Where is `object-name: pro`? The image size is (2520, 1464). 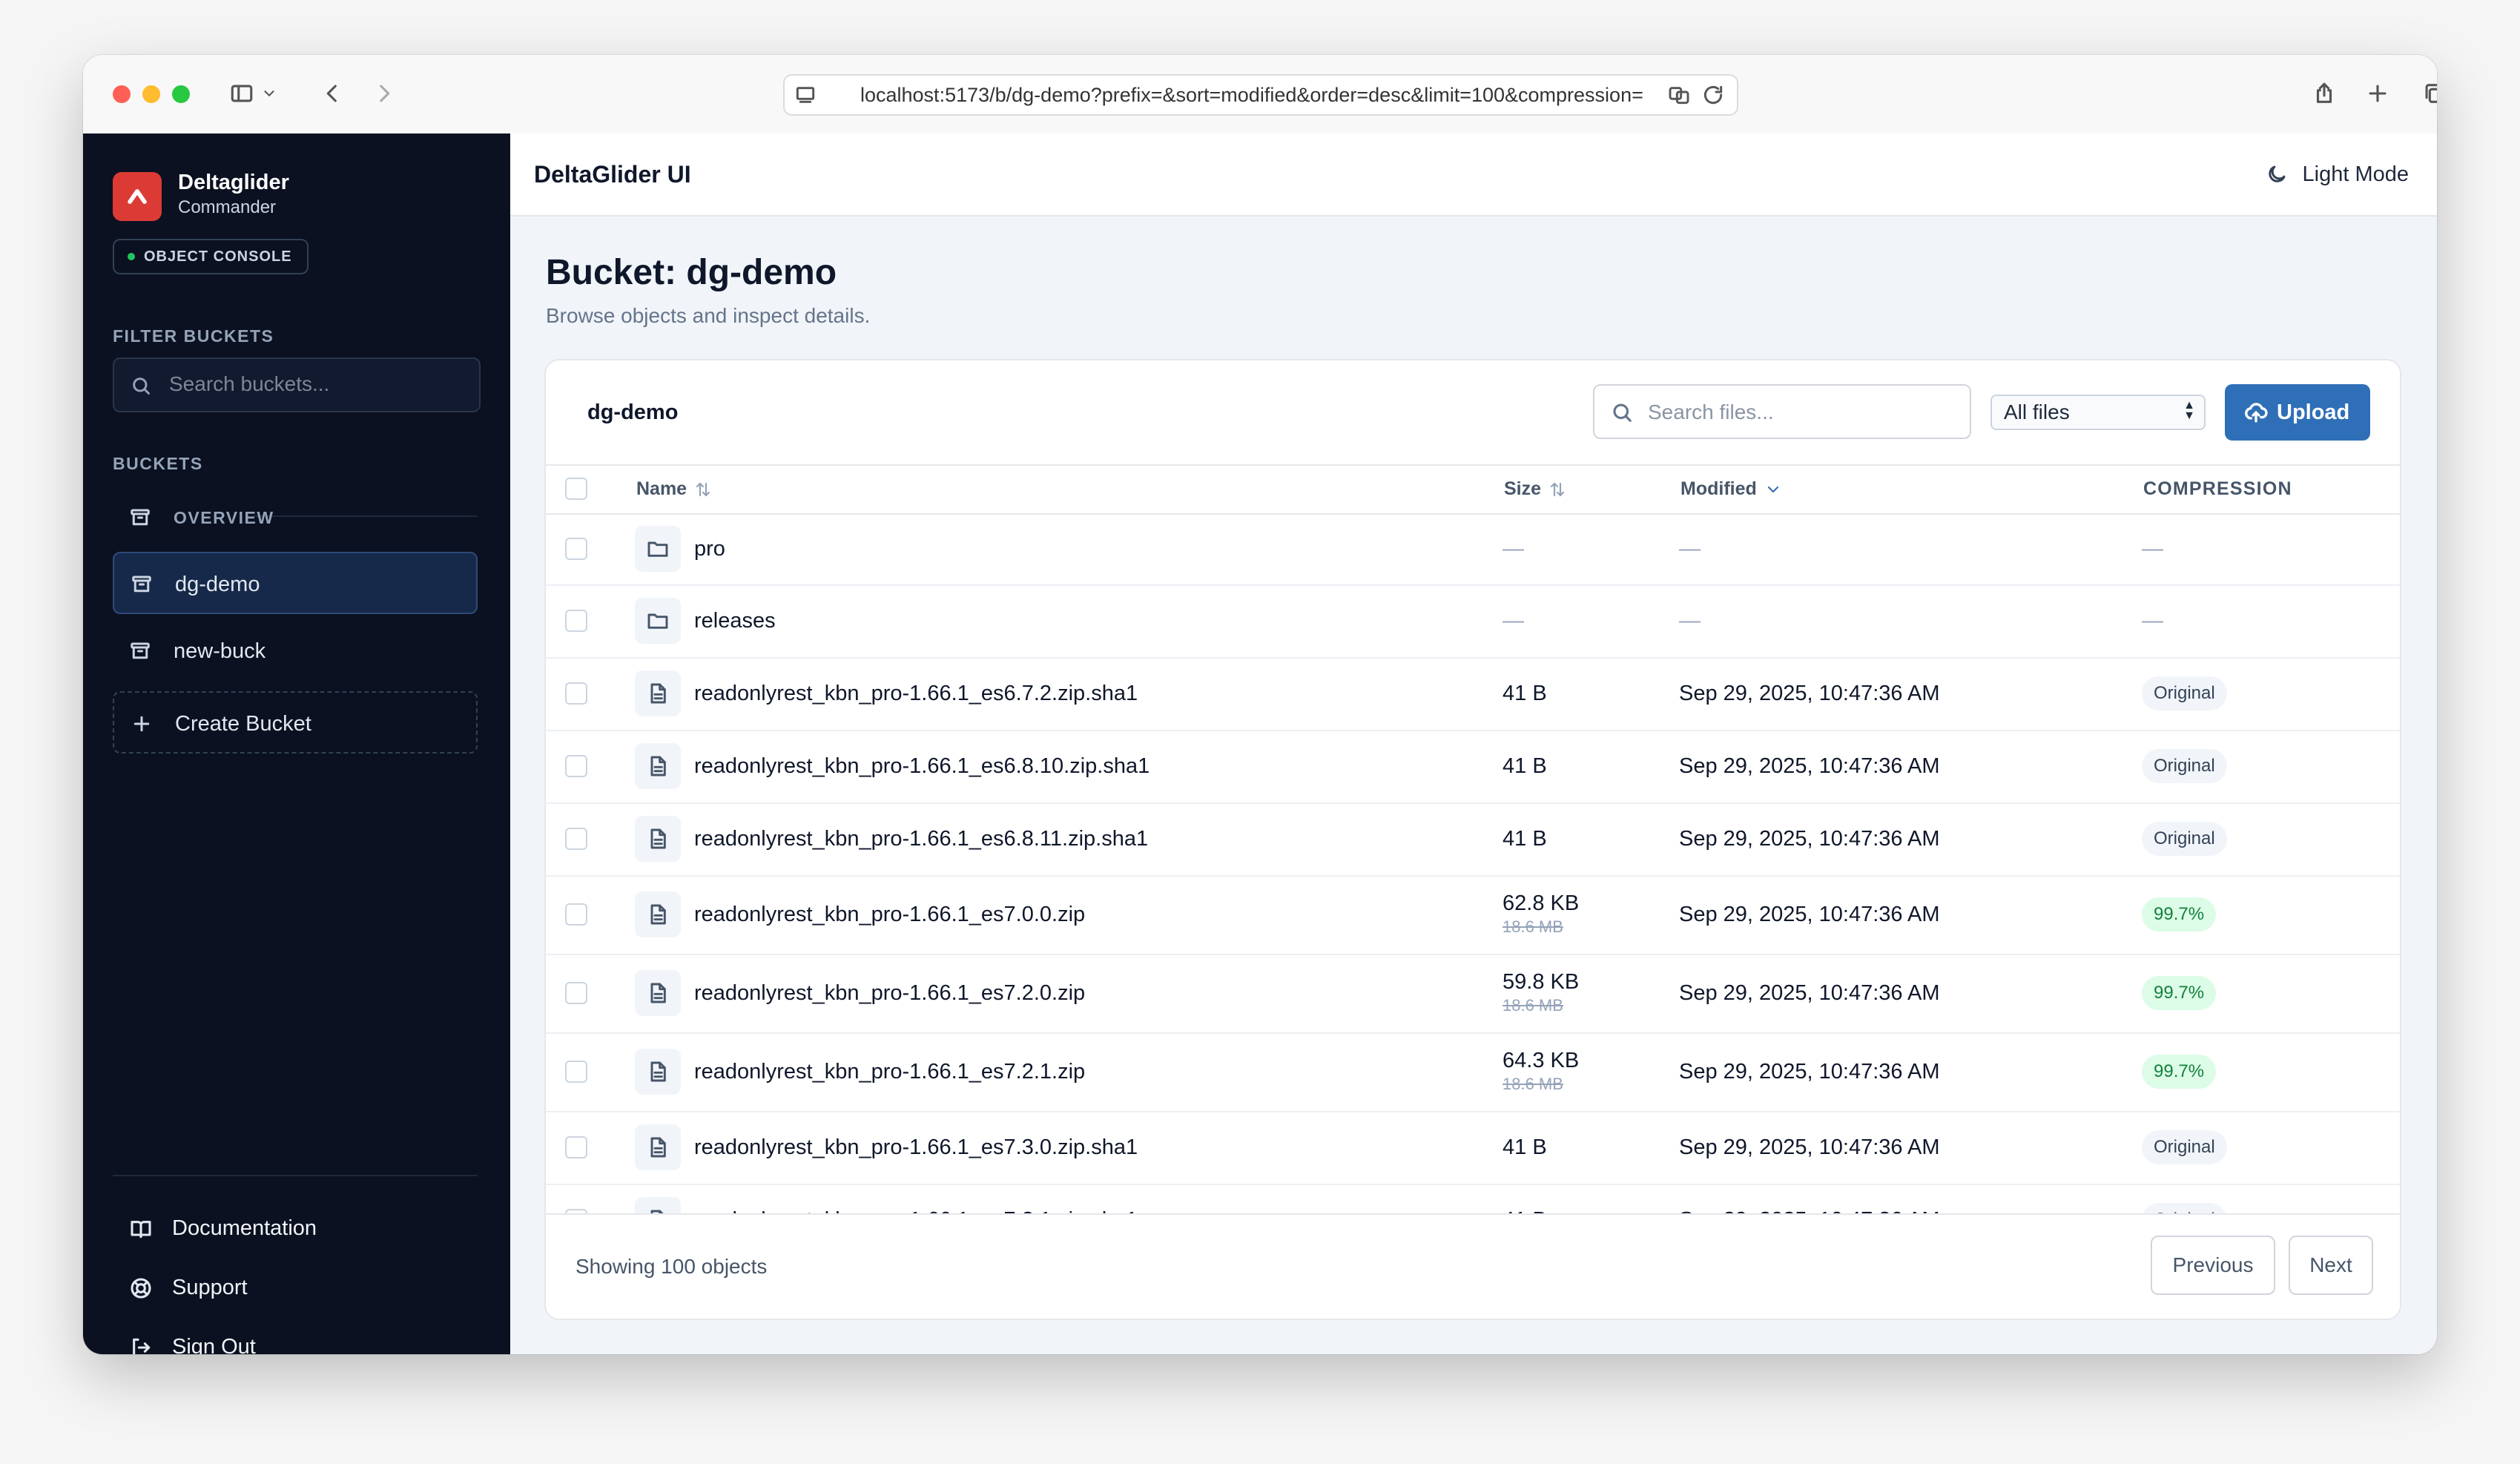
object-name: pro is located at coordinates (709, 549).